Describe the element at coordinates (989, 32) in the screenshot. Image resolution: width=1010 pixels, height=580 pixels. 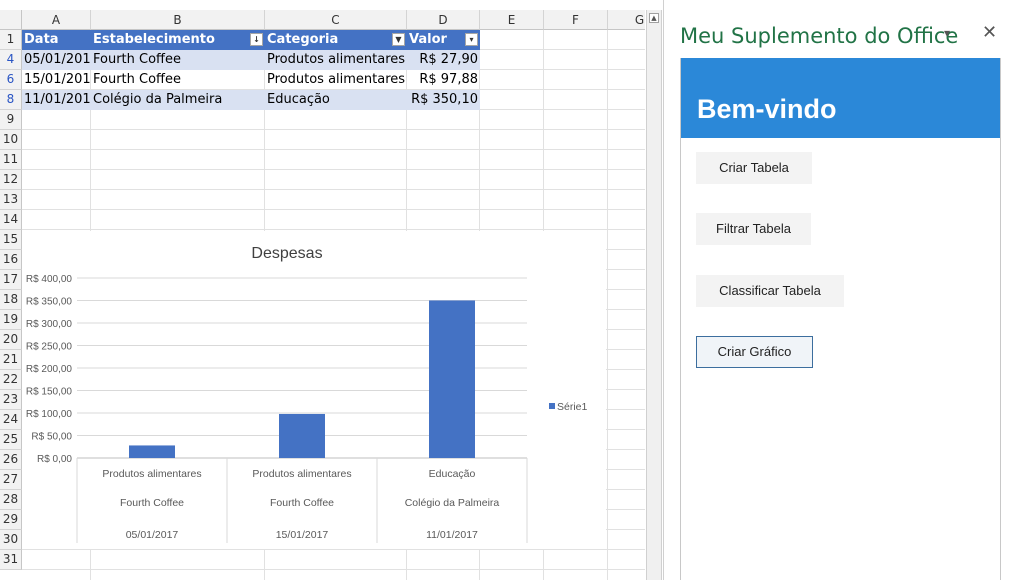
I see `close-icon: ✕` at that location.